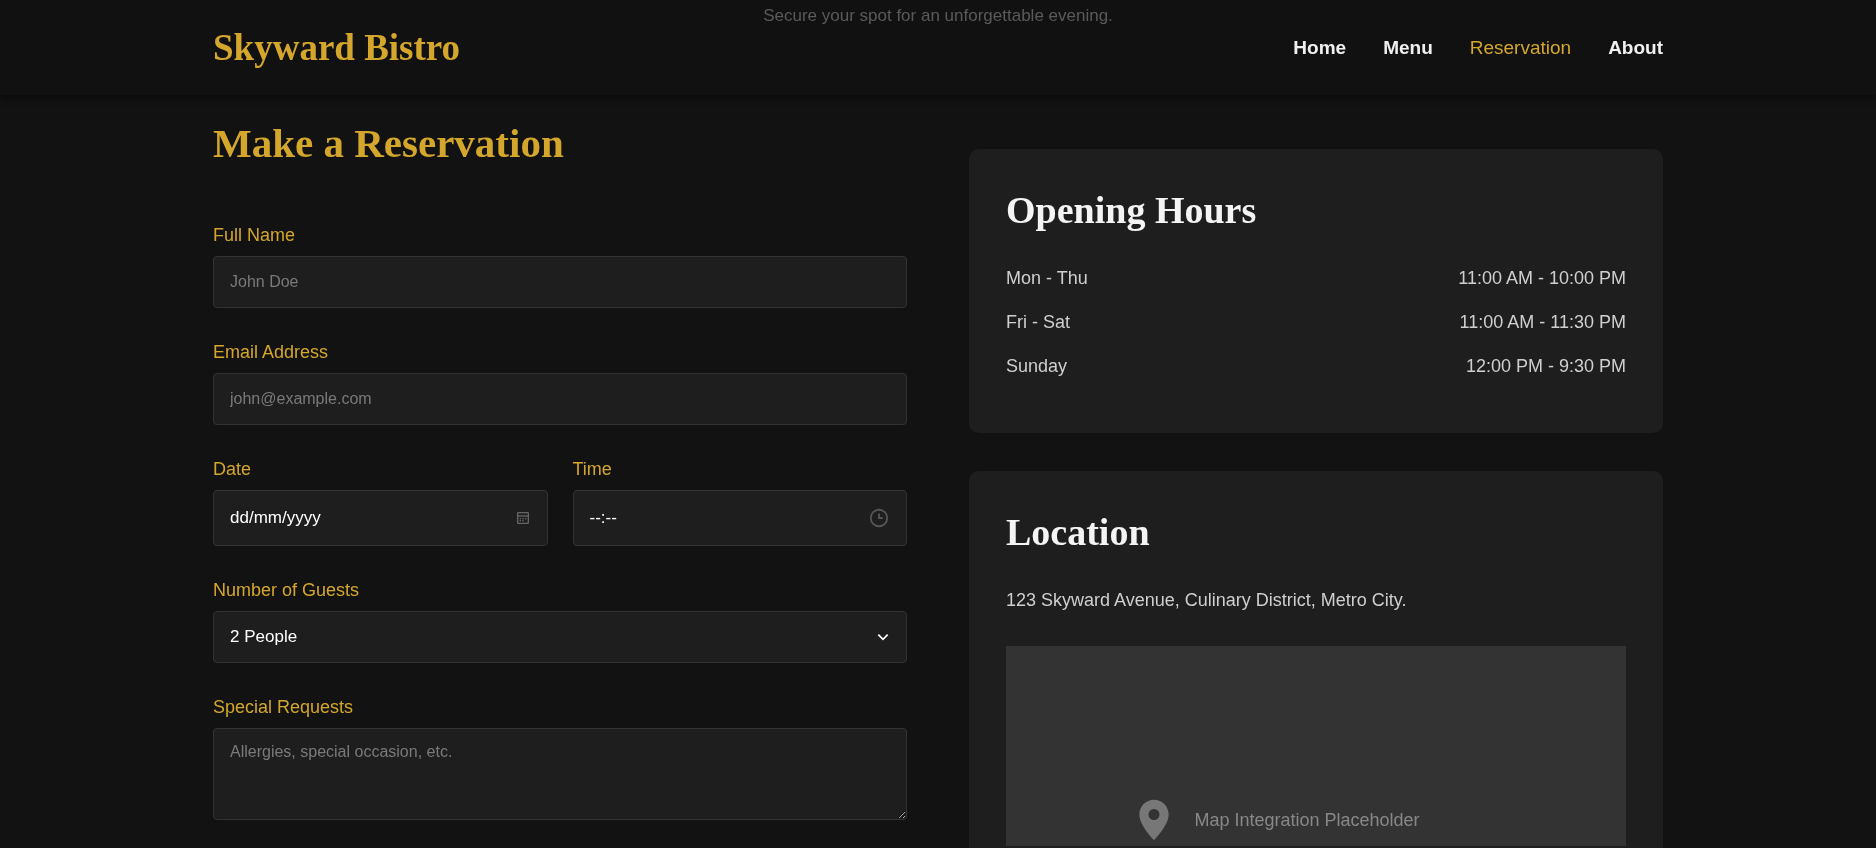  What do you see at coordinates (1635, 47) in the screenshot?
I see `nav-link: About` at bounding box center [1635, 47].